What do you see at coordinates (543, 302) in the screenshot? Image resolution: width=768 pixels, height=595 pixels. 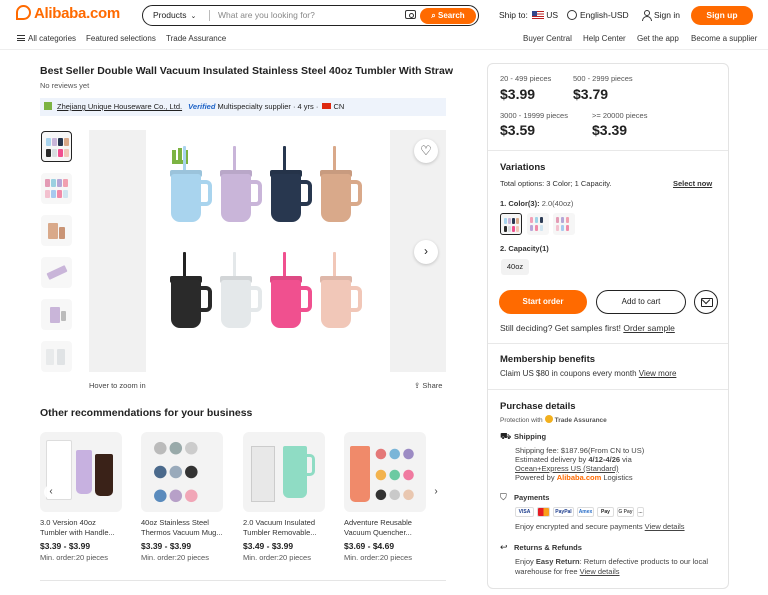 I see `start-order-button: Start order` at bounding box center [543, 302].